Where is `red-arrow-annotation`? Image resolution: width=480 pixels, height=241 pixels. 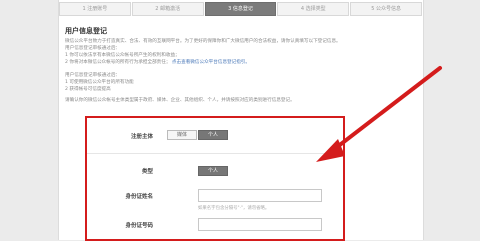 red-arrow-annotation is located at coordinates (379, 114).